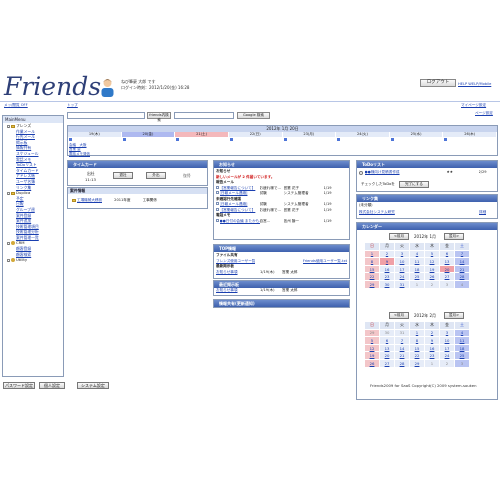  Describe the element at coordinates (123, 175) in the screenshot. I see `clock-out-button: 退社` at that location.